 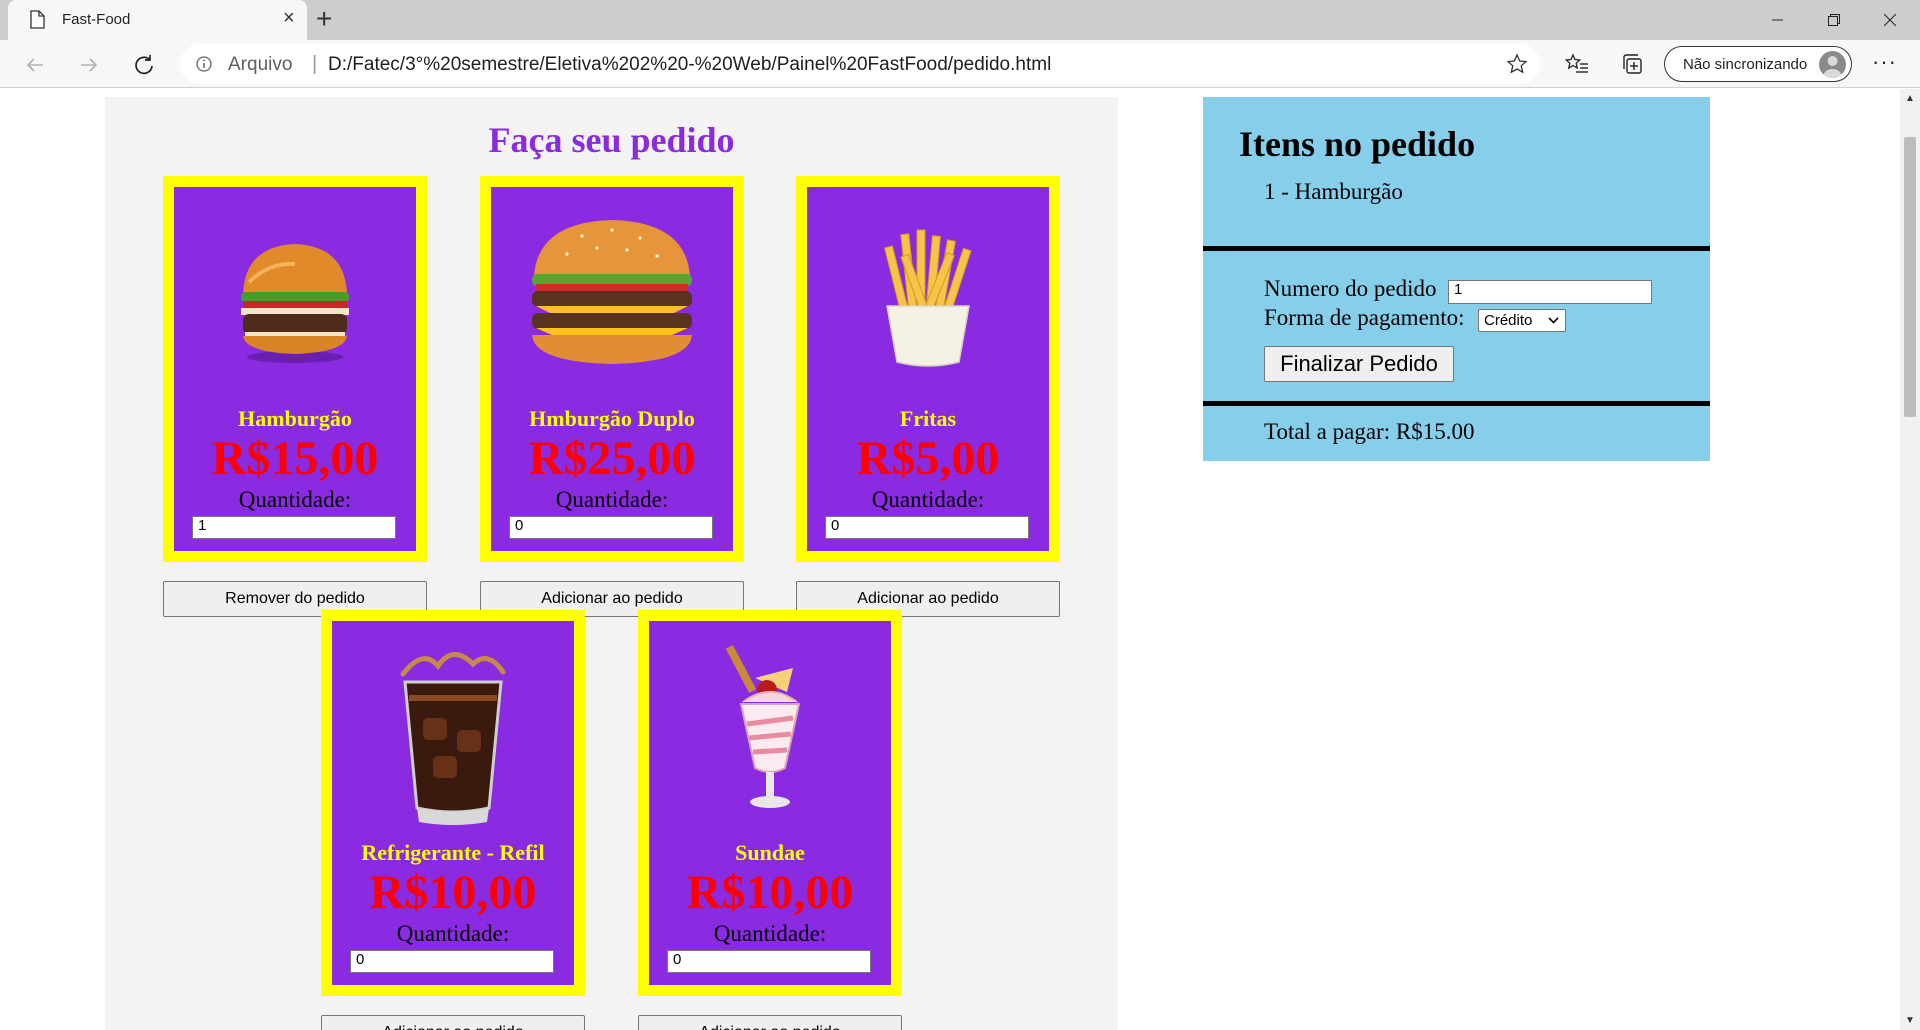 I want to click on product-name: Hmburgão Duplo, so click(x=612, y=418).